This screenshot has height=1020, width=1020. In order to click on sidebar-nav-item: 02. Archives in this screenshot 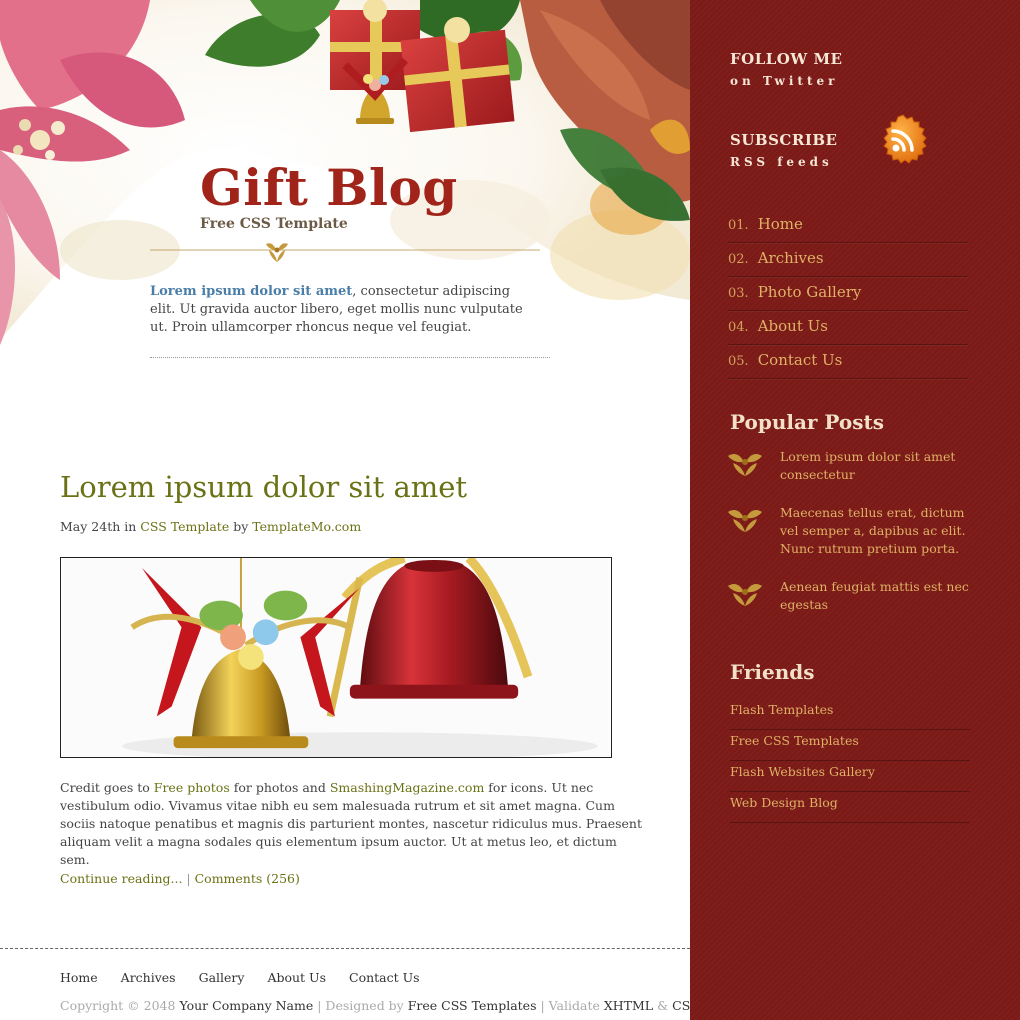, I will do `click(848, 260)`.